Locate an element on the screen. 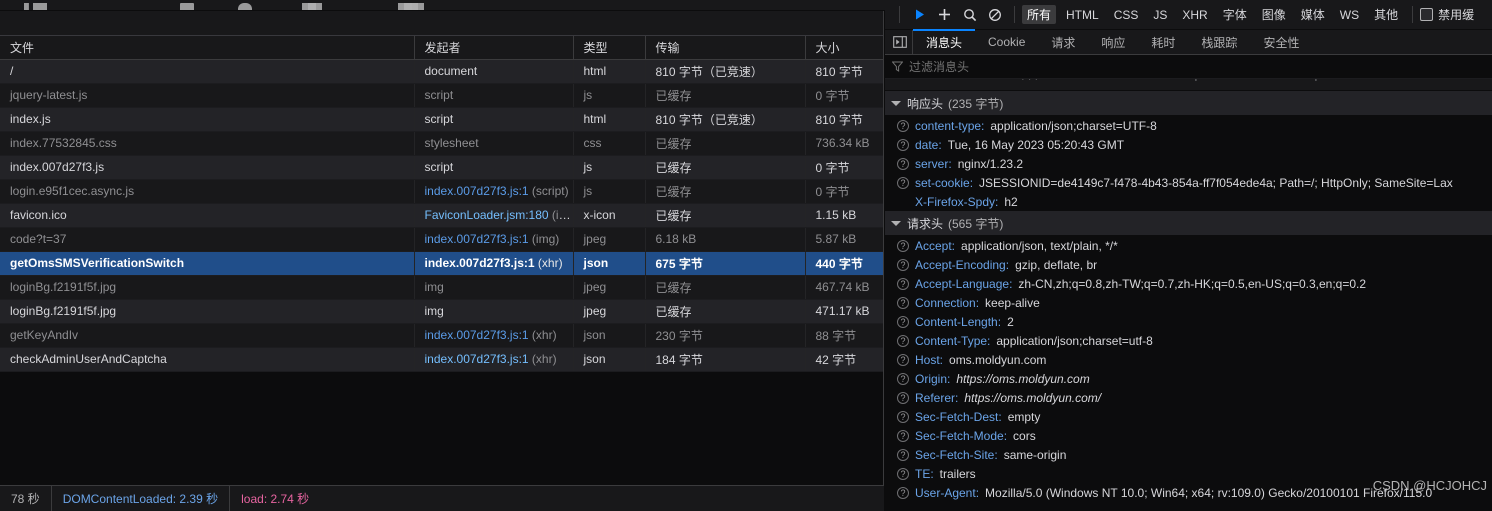 The width and height of the screenshot is (1492, 511). header-name: content-type: is located at coordinates (950, 125).